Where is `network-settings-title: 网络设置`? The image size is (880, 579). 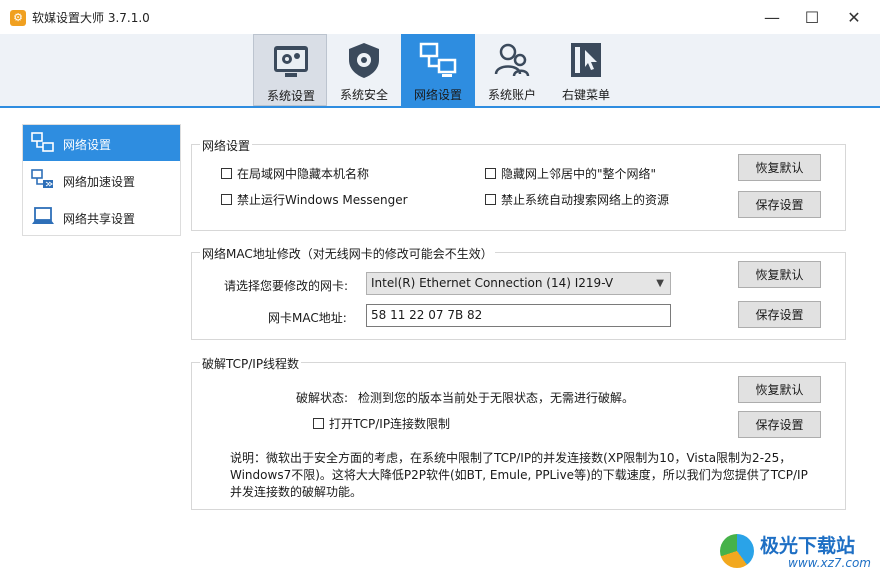
network-settings-title: 网络设置 is located at coordinates (226, 145).